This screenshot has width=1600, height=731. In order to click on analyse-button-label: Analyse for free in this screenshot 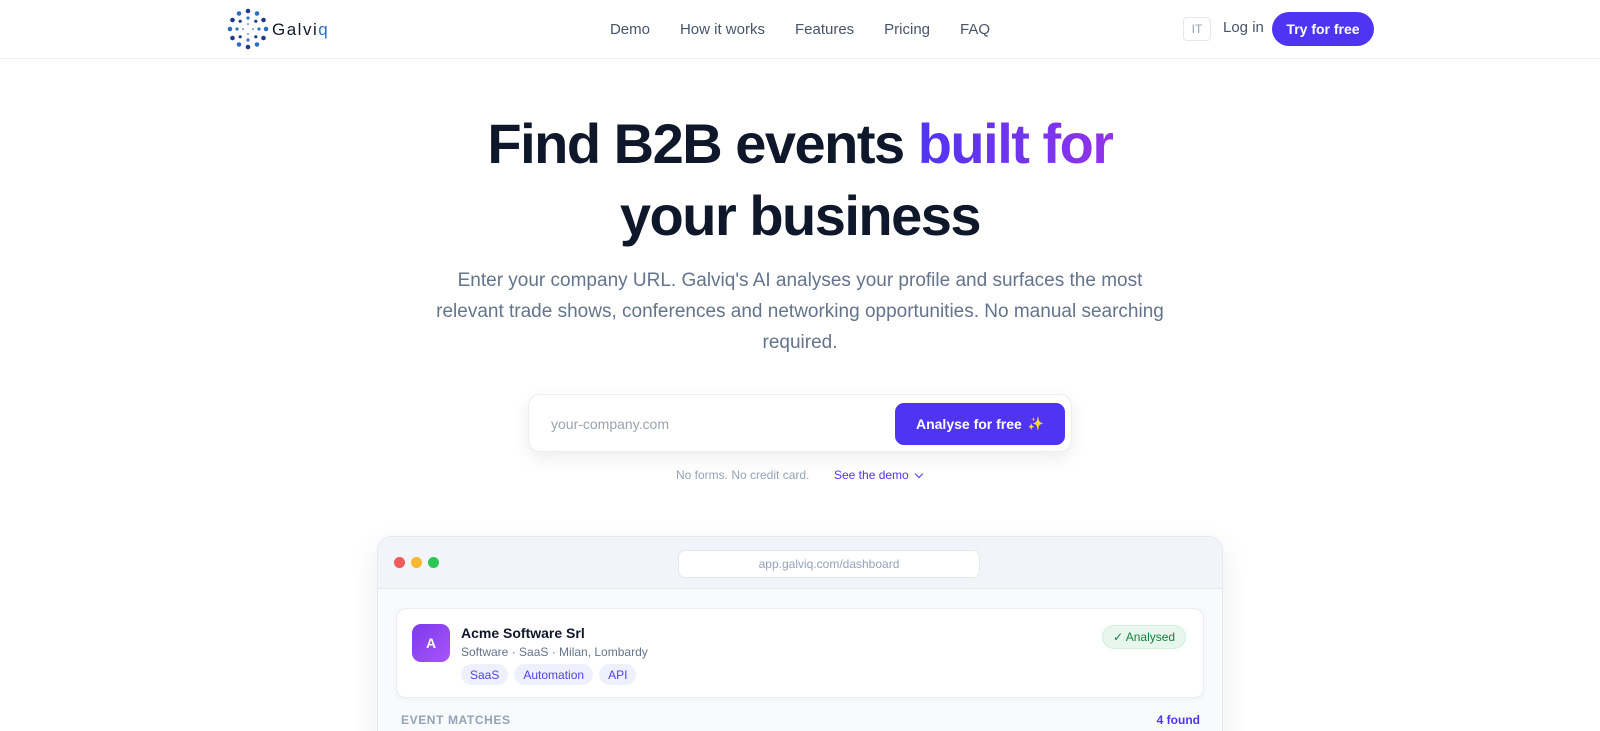, I will do `click(968, 424)`.